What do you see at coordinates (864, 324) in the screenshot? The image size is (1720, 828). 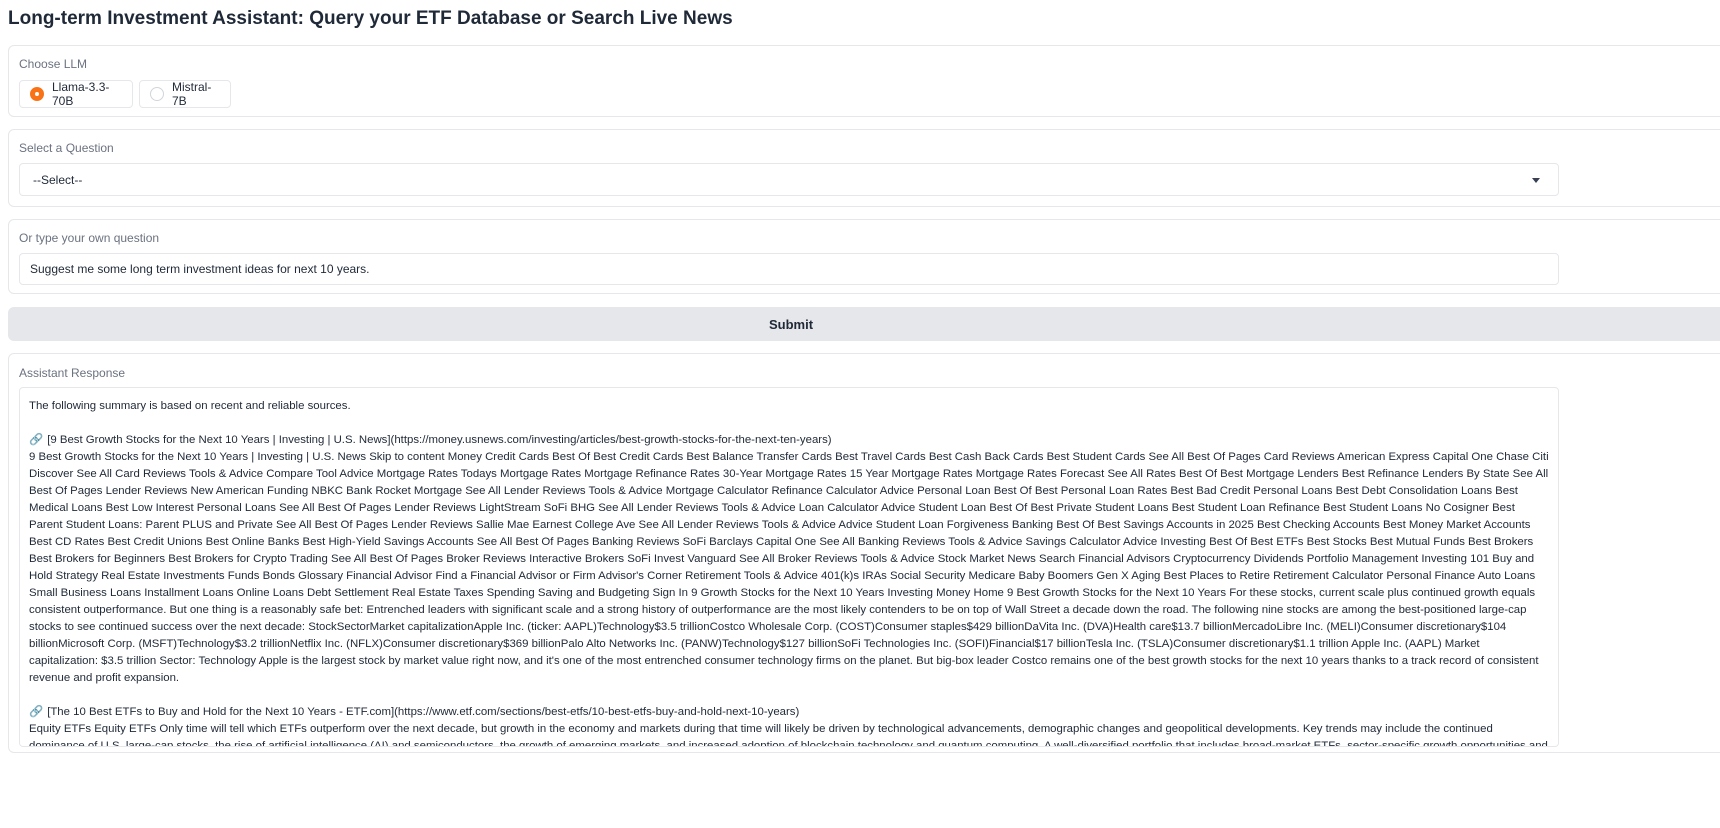 I see `submit-button: Submit` at bounding box center [864, 324].